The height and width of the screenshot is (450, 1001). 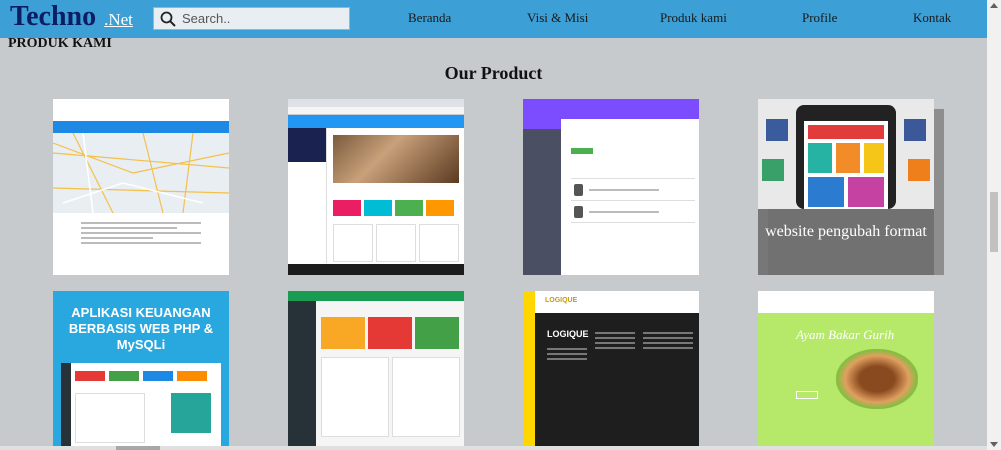 What do you see at coordinates (845, 334) in the screenshot?
I see `product-caption: Ayam Bakar Gurih` at bounding box center [845, 334].